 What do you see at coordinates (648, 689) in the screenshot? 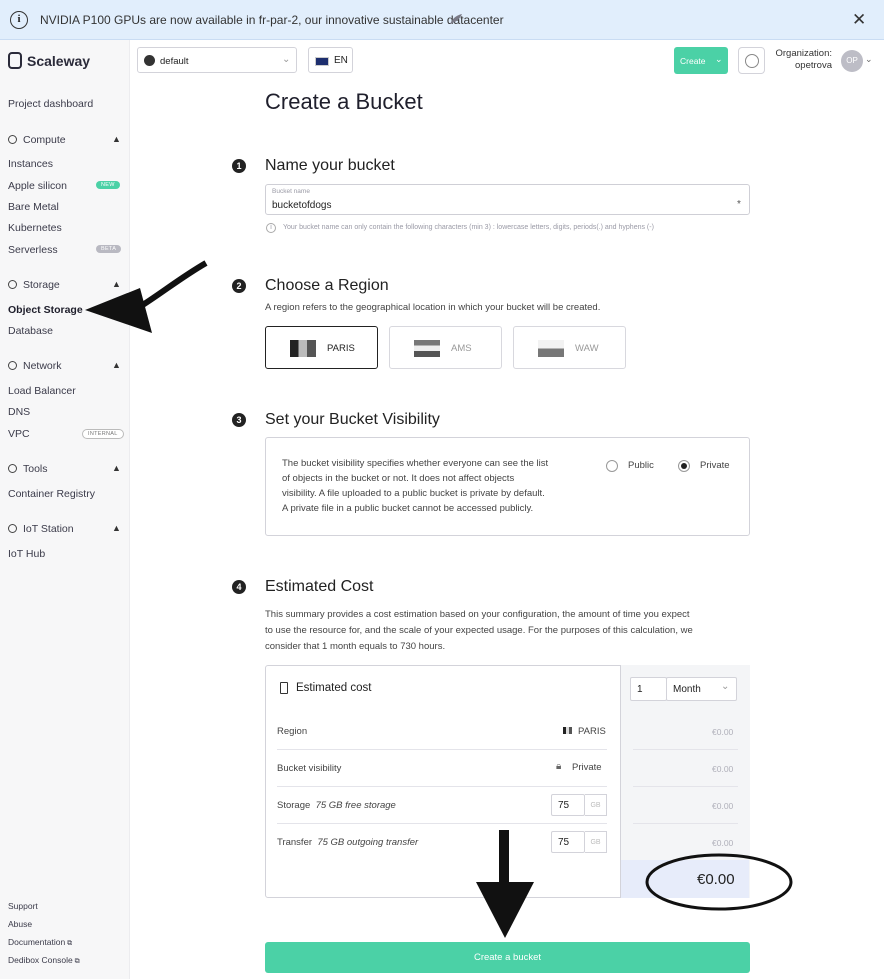
I see `duration-input: 1` at bounding box center [648, 689].